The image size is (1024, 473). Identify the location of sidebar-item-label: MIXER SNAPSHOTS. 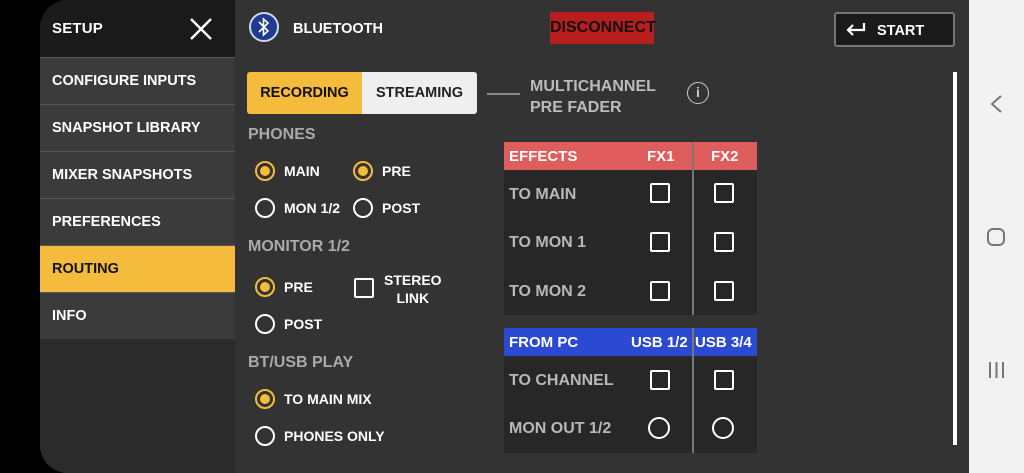
(122, 175).